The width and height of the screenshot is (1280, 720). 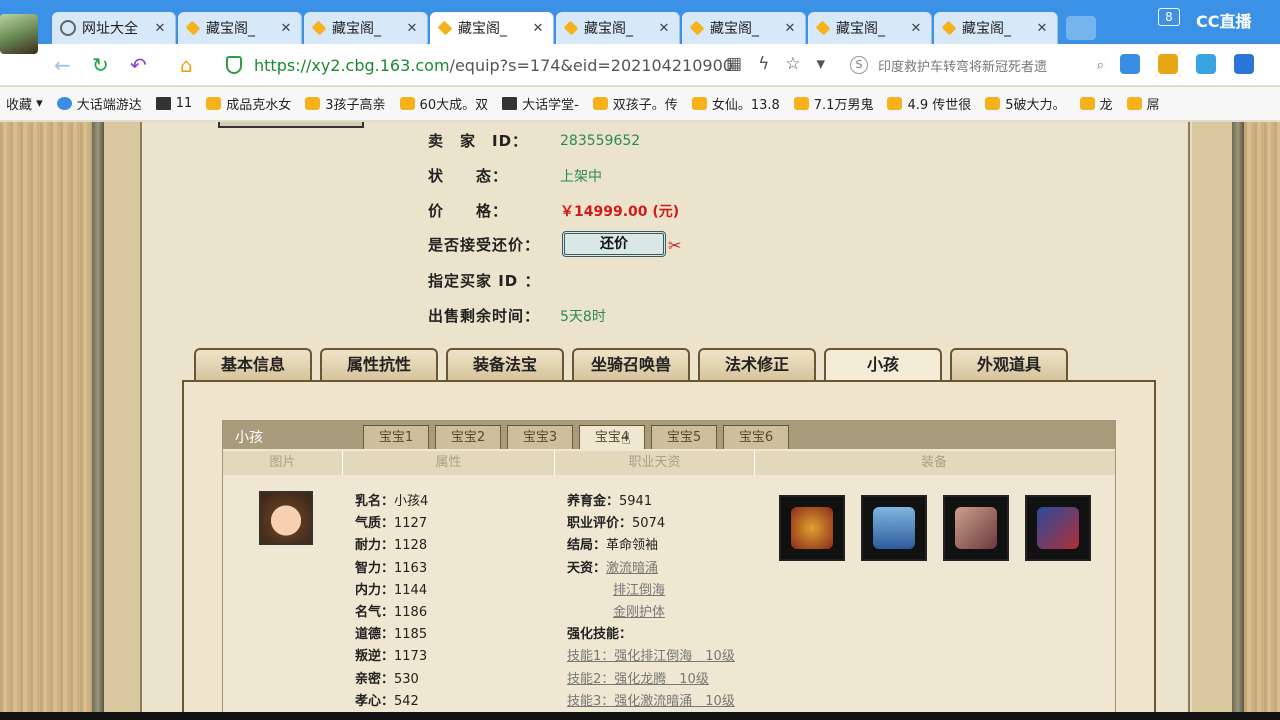 What do you see at coordinates (24, 103) in the screenshot?
I see `bookmark-item: 收藏 ▾` at bounding box center [24, 103].